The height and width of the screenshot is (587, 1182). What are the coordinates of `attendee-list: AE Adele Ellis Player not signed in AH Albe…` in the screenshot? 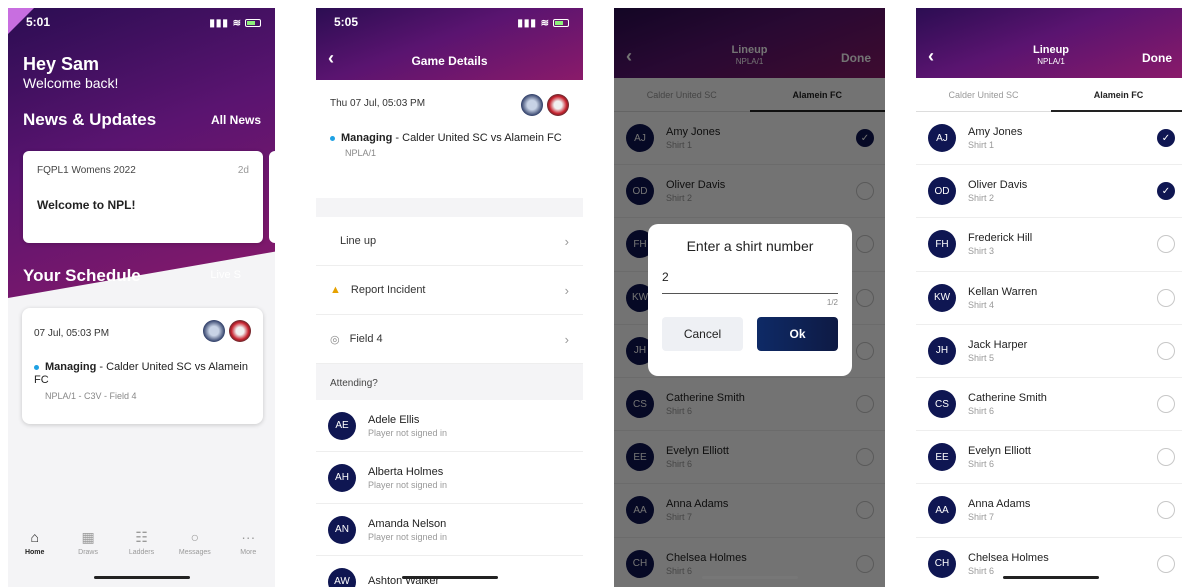 It's located at (449, 493).